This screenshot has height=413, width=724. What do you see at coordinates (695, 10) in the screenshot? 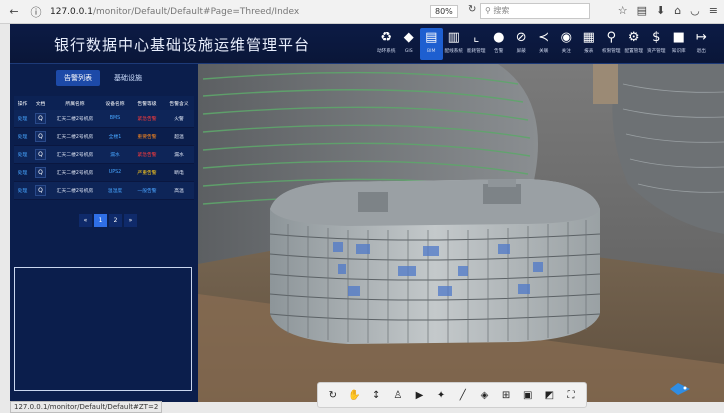
I see `pocket-icon: ◡` at bounding box center [695, 10].